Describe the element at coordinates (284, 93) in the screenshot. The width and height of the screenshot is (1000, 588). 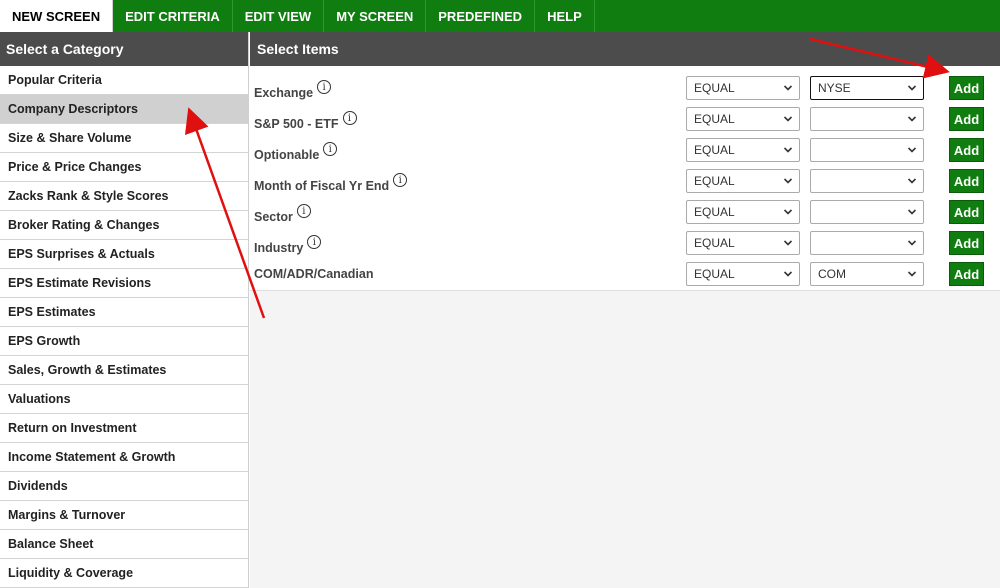
I see `criteria-label-text: Exchange` at that location.